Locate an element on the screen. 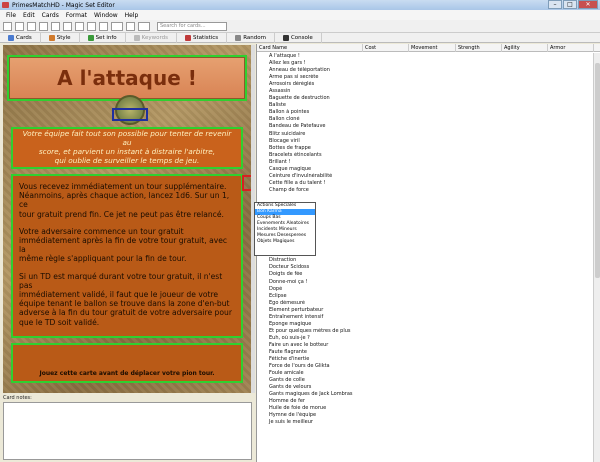 Image resolution: width=600 pixels, height=462 pixels. menu-file: File is located at coordinates (11, 15).